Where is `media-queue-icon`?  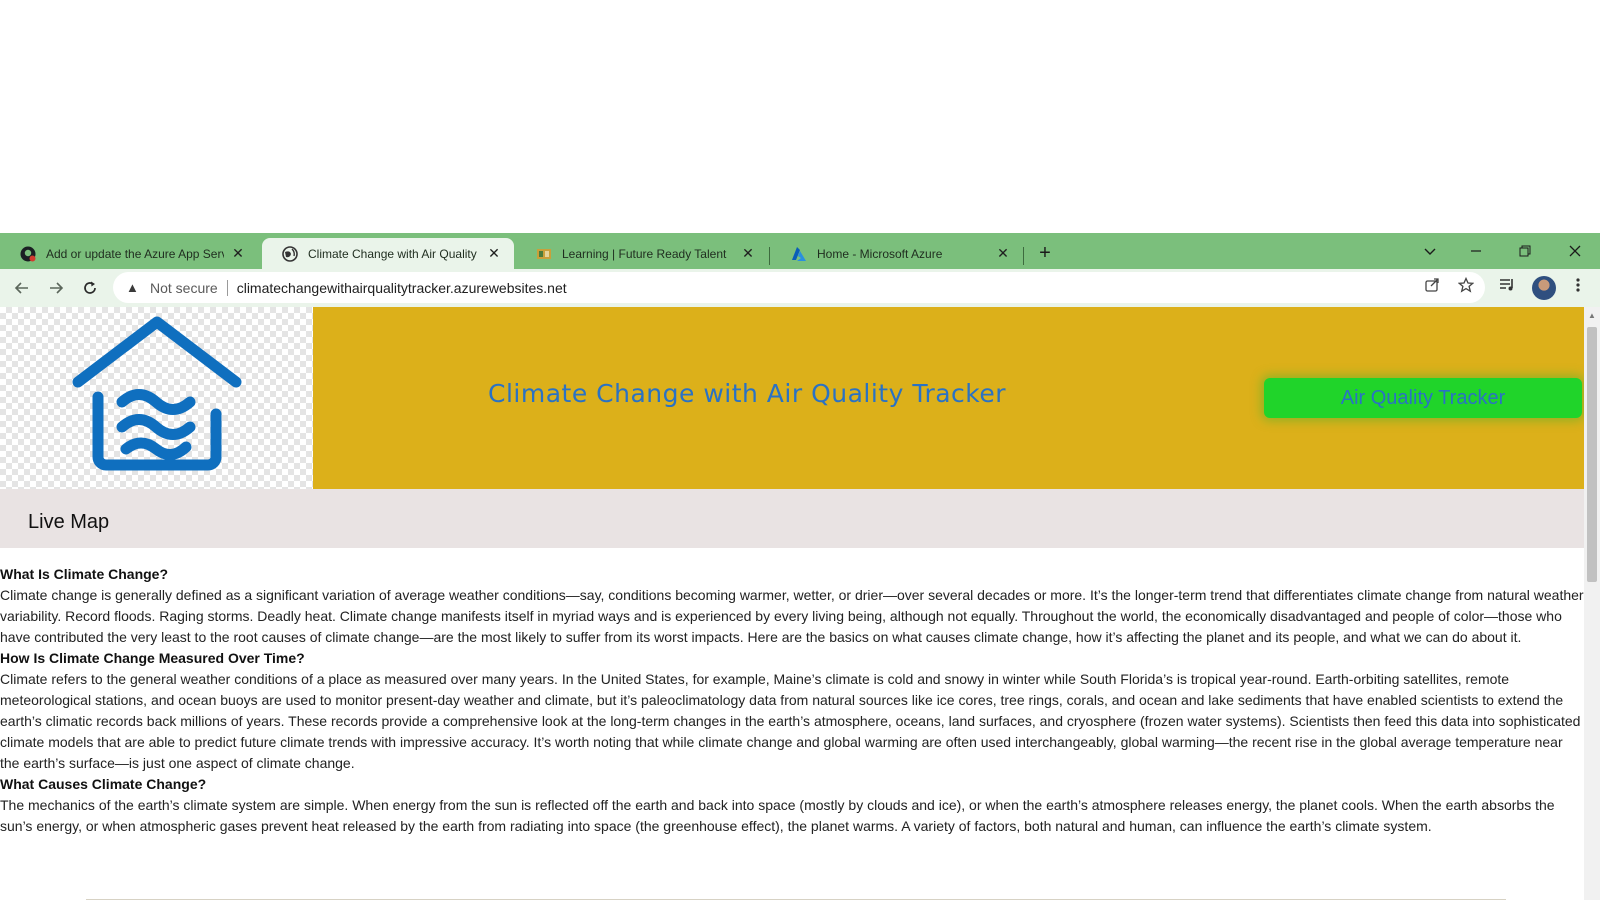 media-queue-icon is located at coordinates (1508, 285).